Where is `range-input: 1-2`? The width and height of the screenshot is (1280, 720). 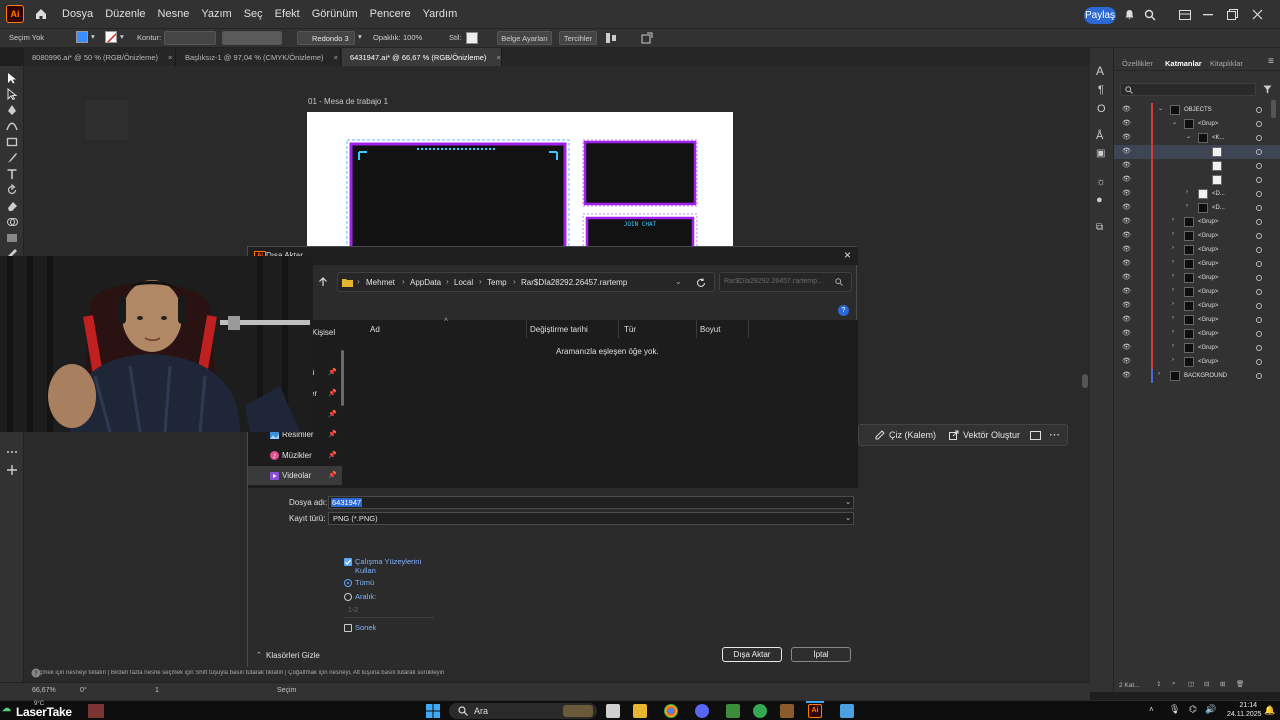
range-input: 1-2 is located at coordinates (389, 611).